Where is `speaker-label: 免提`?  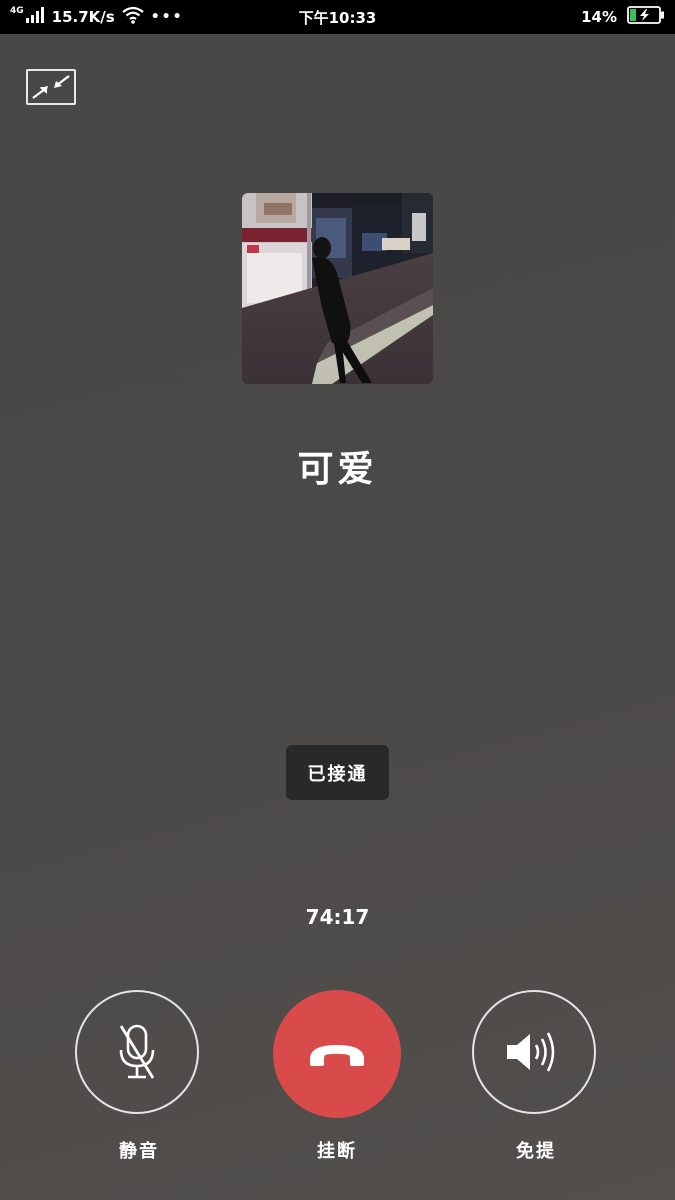 speaker-label: 免提 is located at coordinates (536, 1151).